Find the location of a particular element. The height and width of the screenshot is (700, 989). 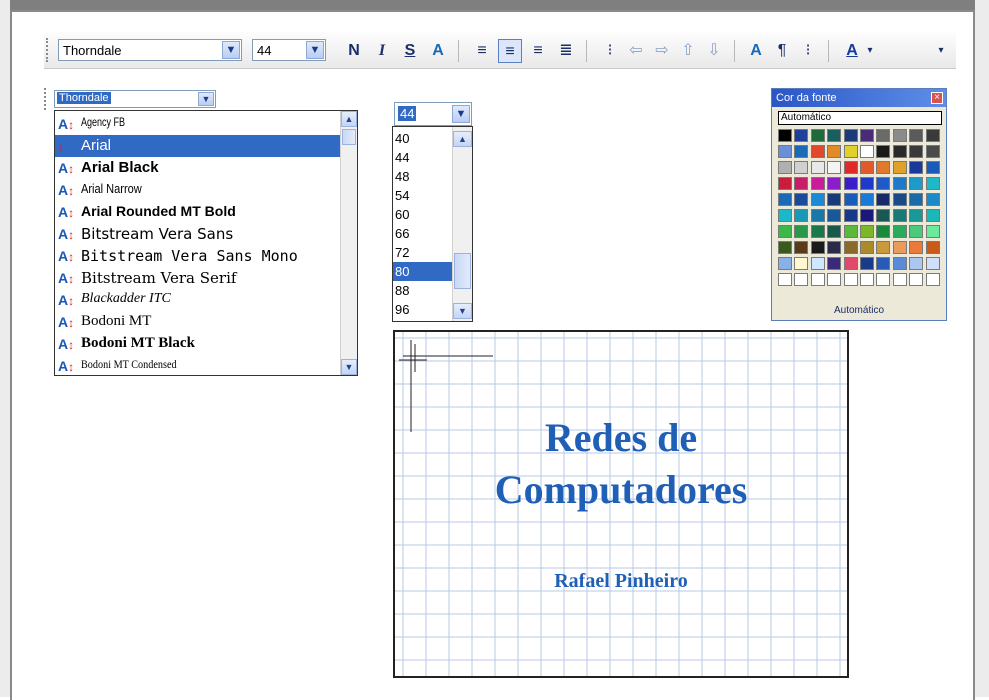

paragraph-button: ¶ is located at coordinates (782, 51).